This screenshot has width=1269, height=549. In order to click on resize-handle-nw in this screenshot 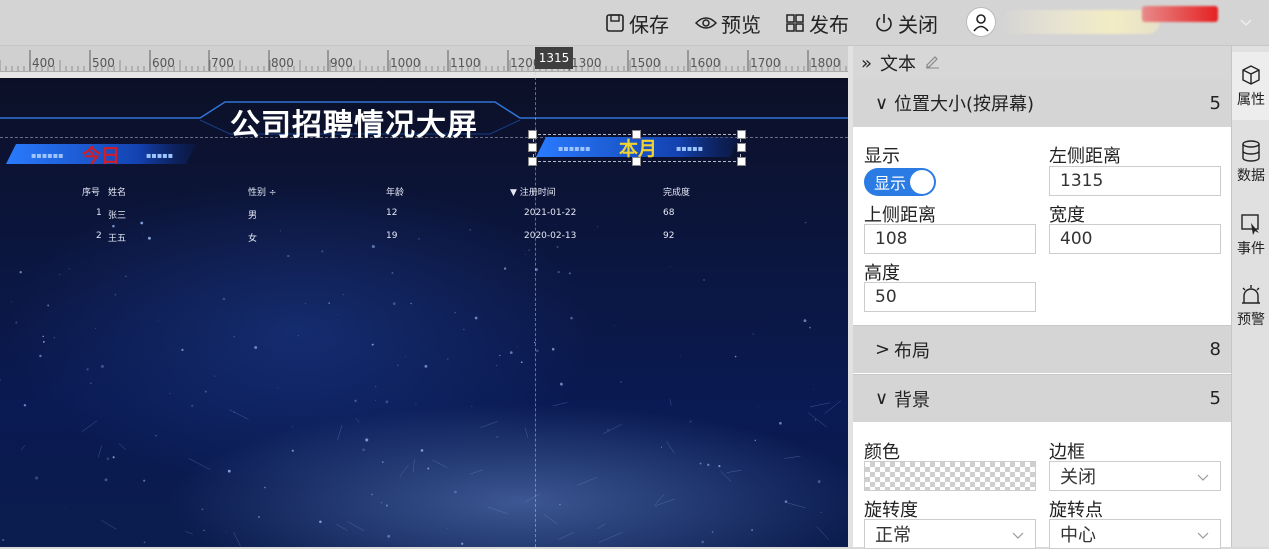, I will do `click(532, 134)`.